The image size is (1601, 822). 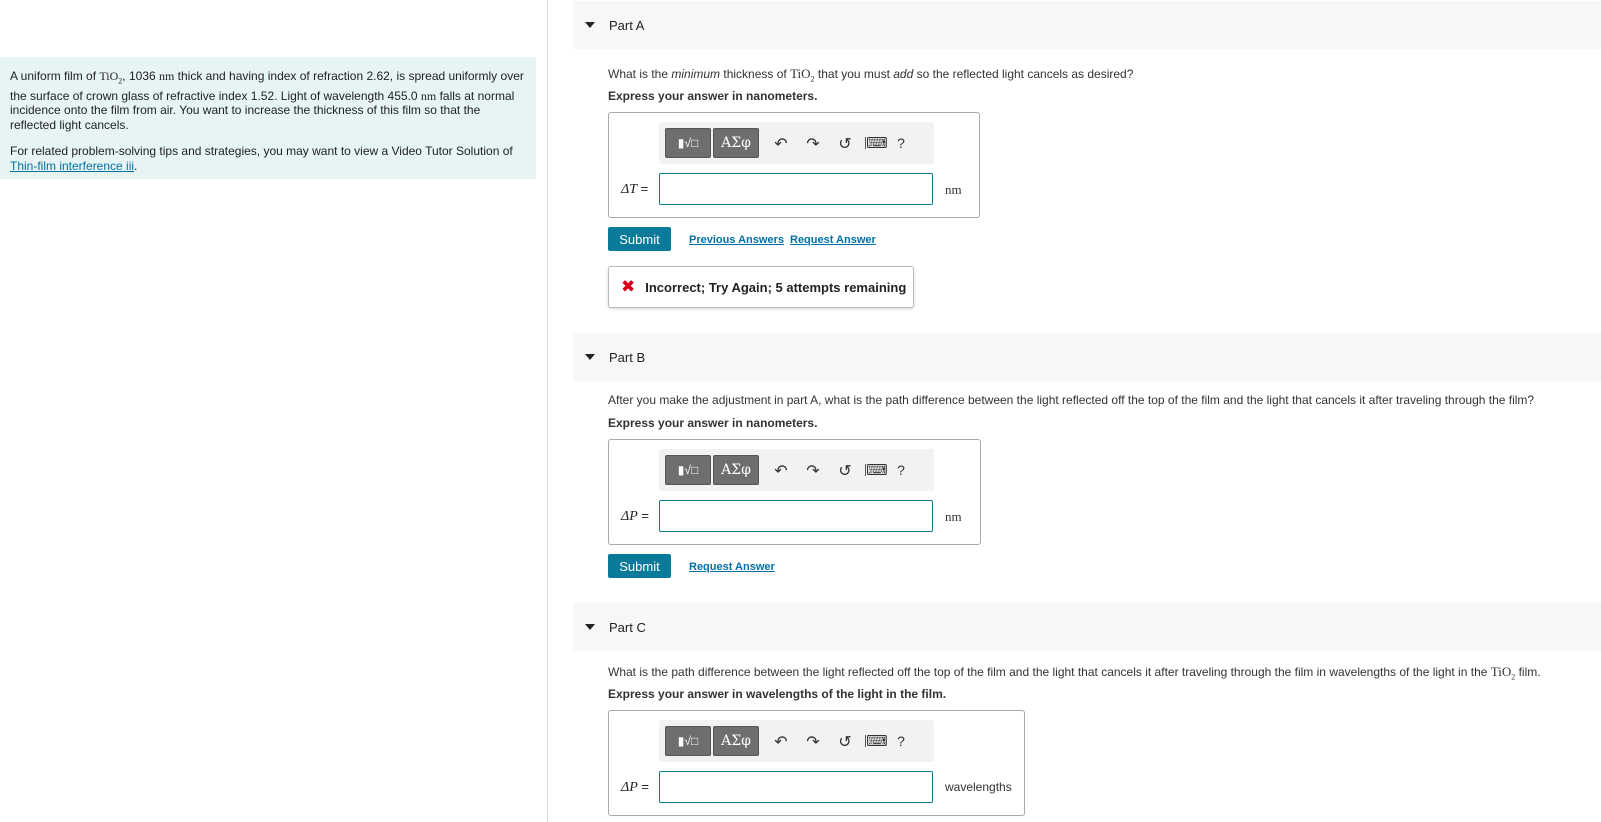 What do you see at coordinates (1087, 357) in the screenshot?
I see `part-b-header: Part B` at bounding box center [1087, 357].